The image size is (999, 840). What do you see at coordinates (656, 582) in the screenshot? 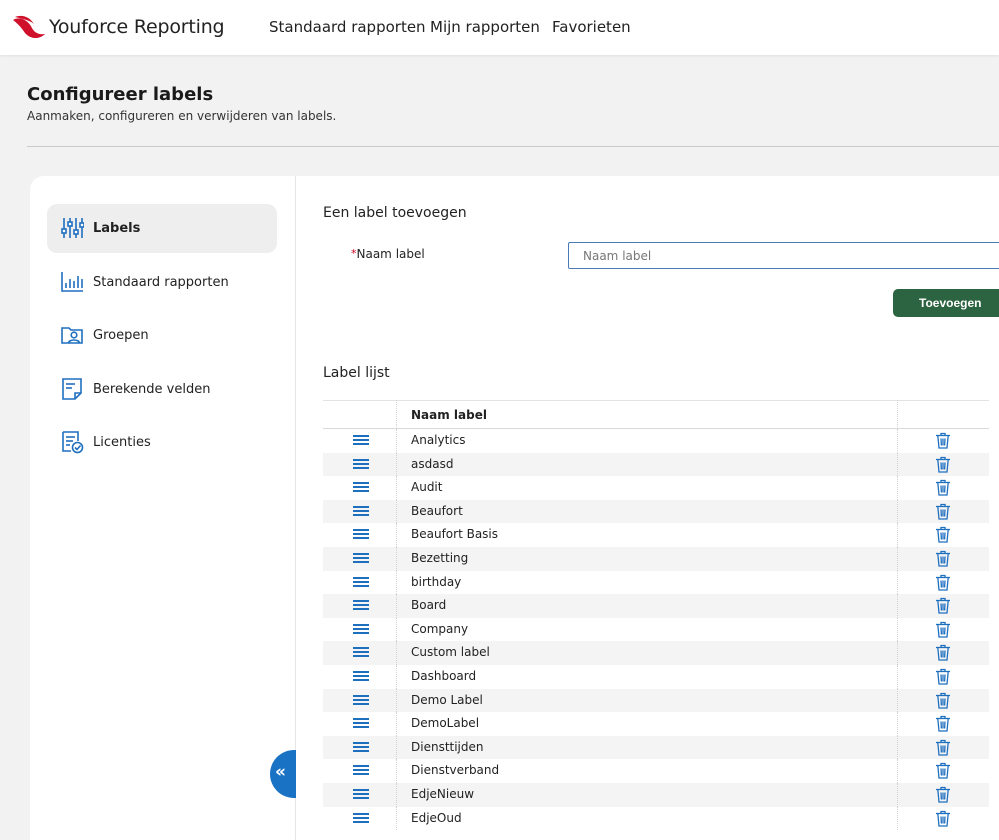
I see `table-row: birthday` at bounding box center [656, 582].